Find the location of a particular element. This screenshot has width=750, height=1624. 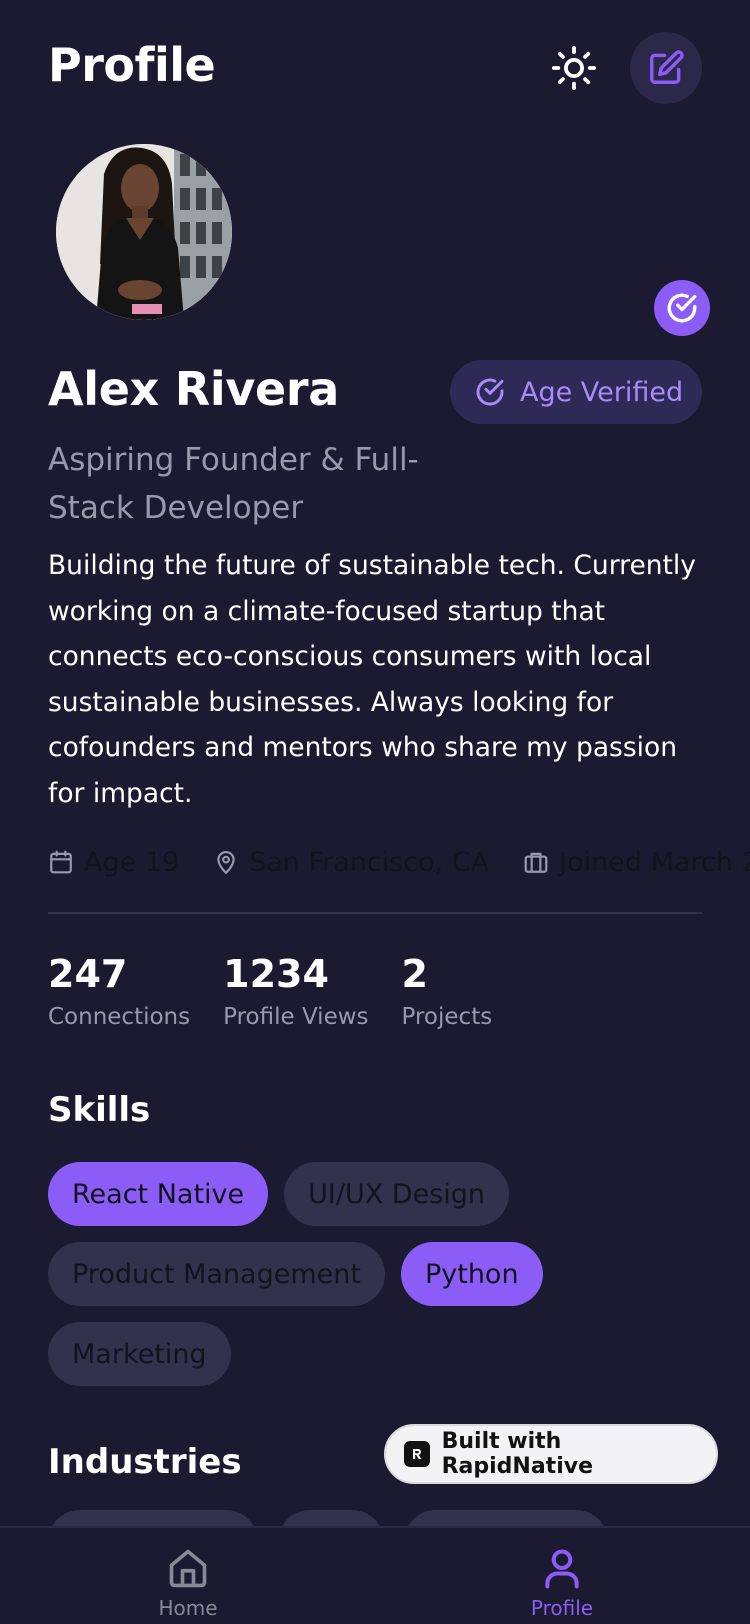

page-title: Profile is located at coordinates (132, 65).